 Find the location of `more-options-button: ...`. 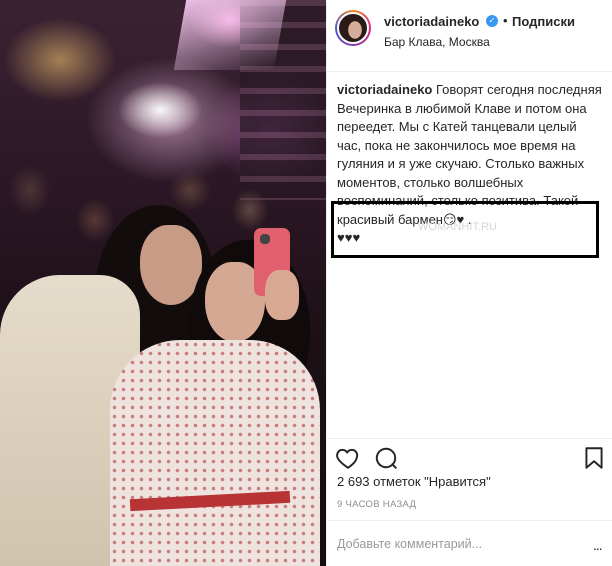

more-options-button: ... is located at coordinates (598, 545).